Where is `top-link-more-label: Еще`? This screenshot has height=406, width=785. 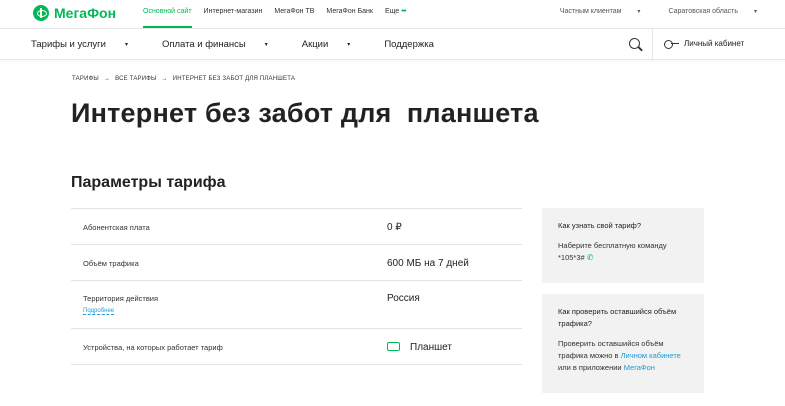 top-link-more-label: Еще is located at coordinates (392, 11).